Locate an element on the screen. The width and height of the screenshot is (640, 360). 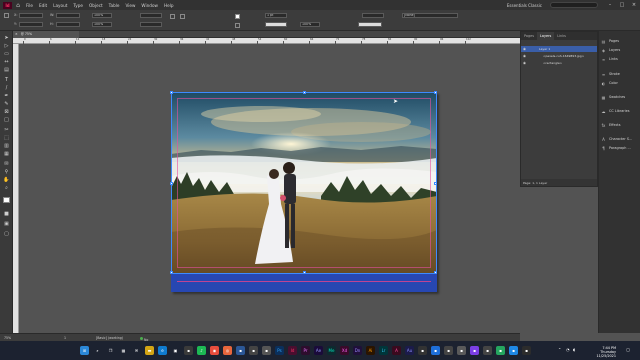
scale-y-field: 100% is located at coordinates (102, 24).